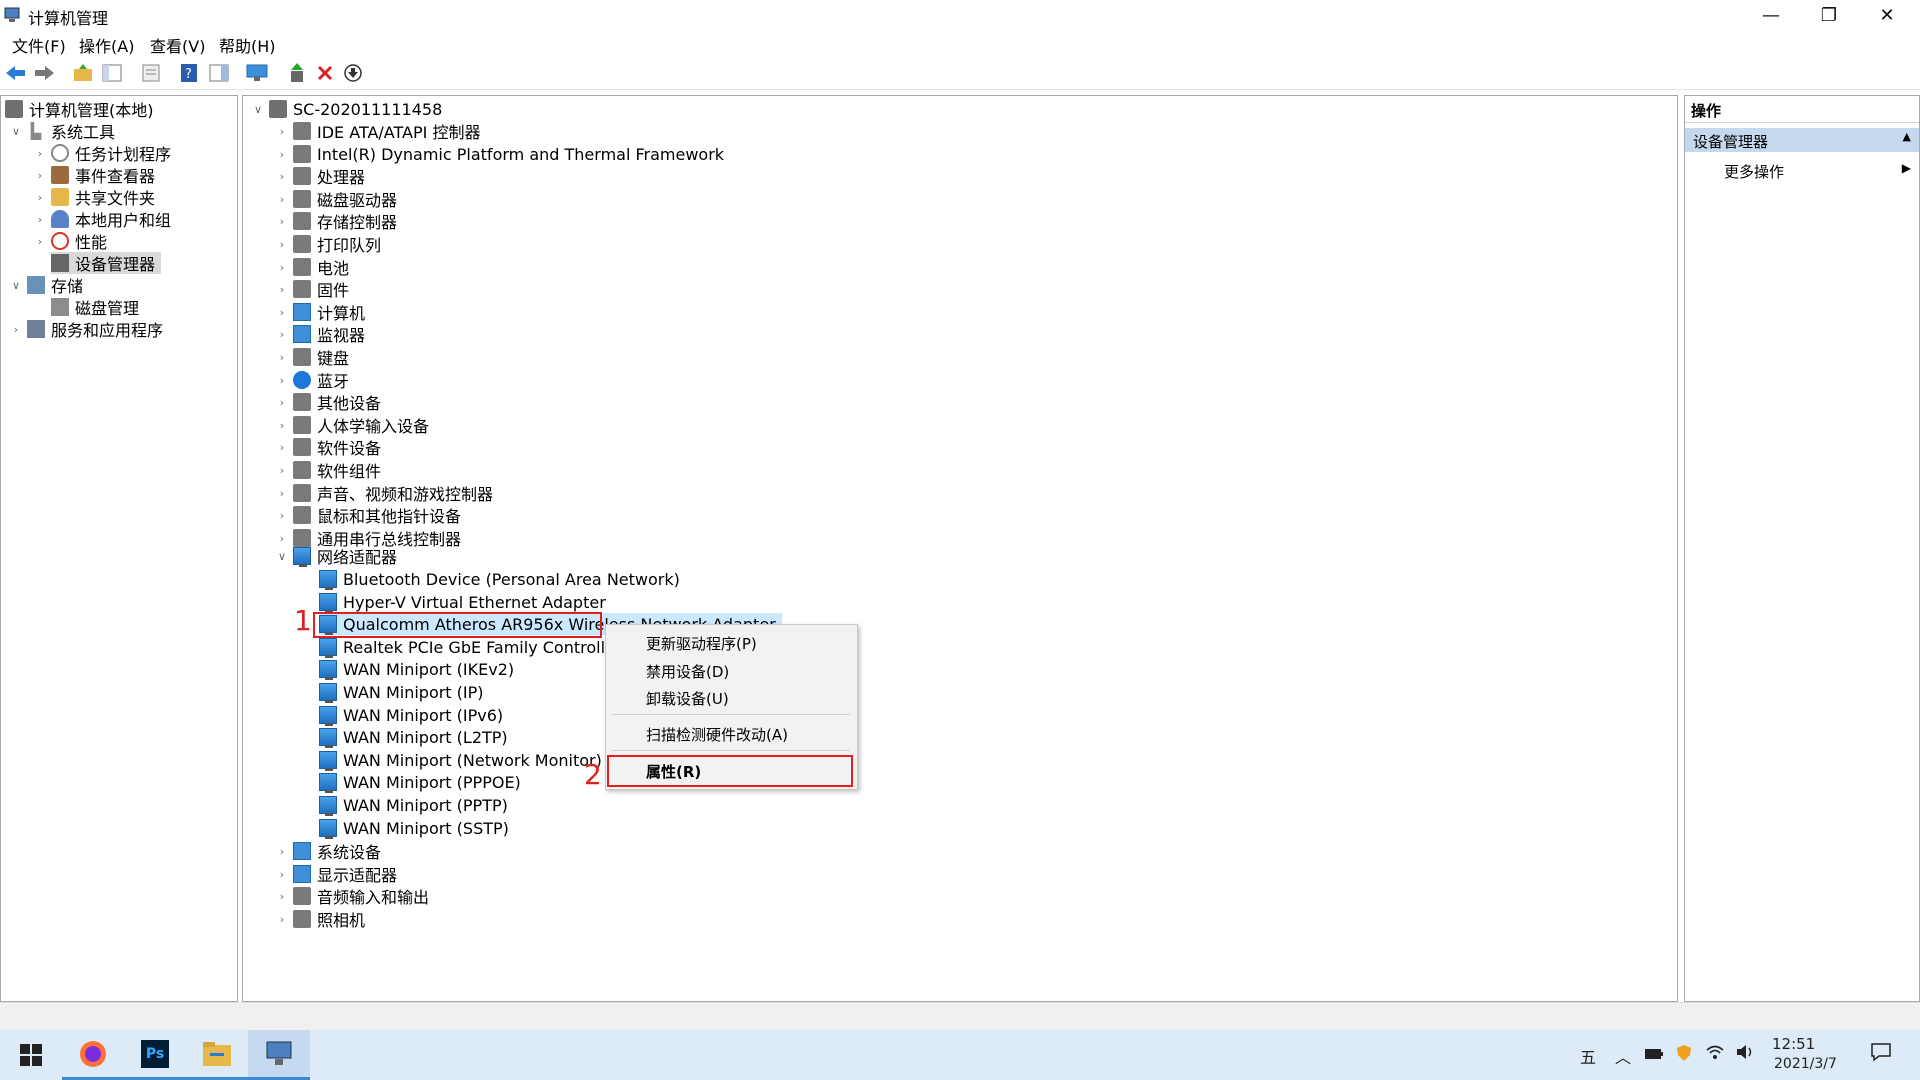 This screenshot has width=1920, height=1080. I want to click on restore-button: ❐, so click(1829, 15).